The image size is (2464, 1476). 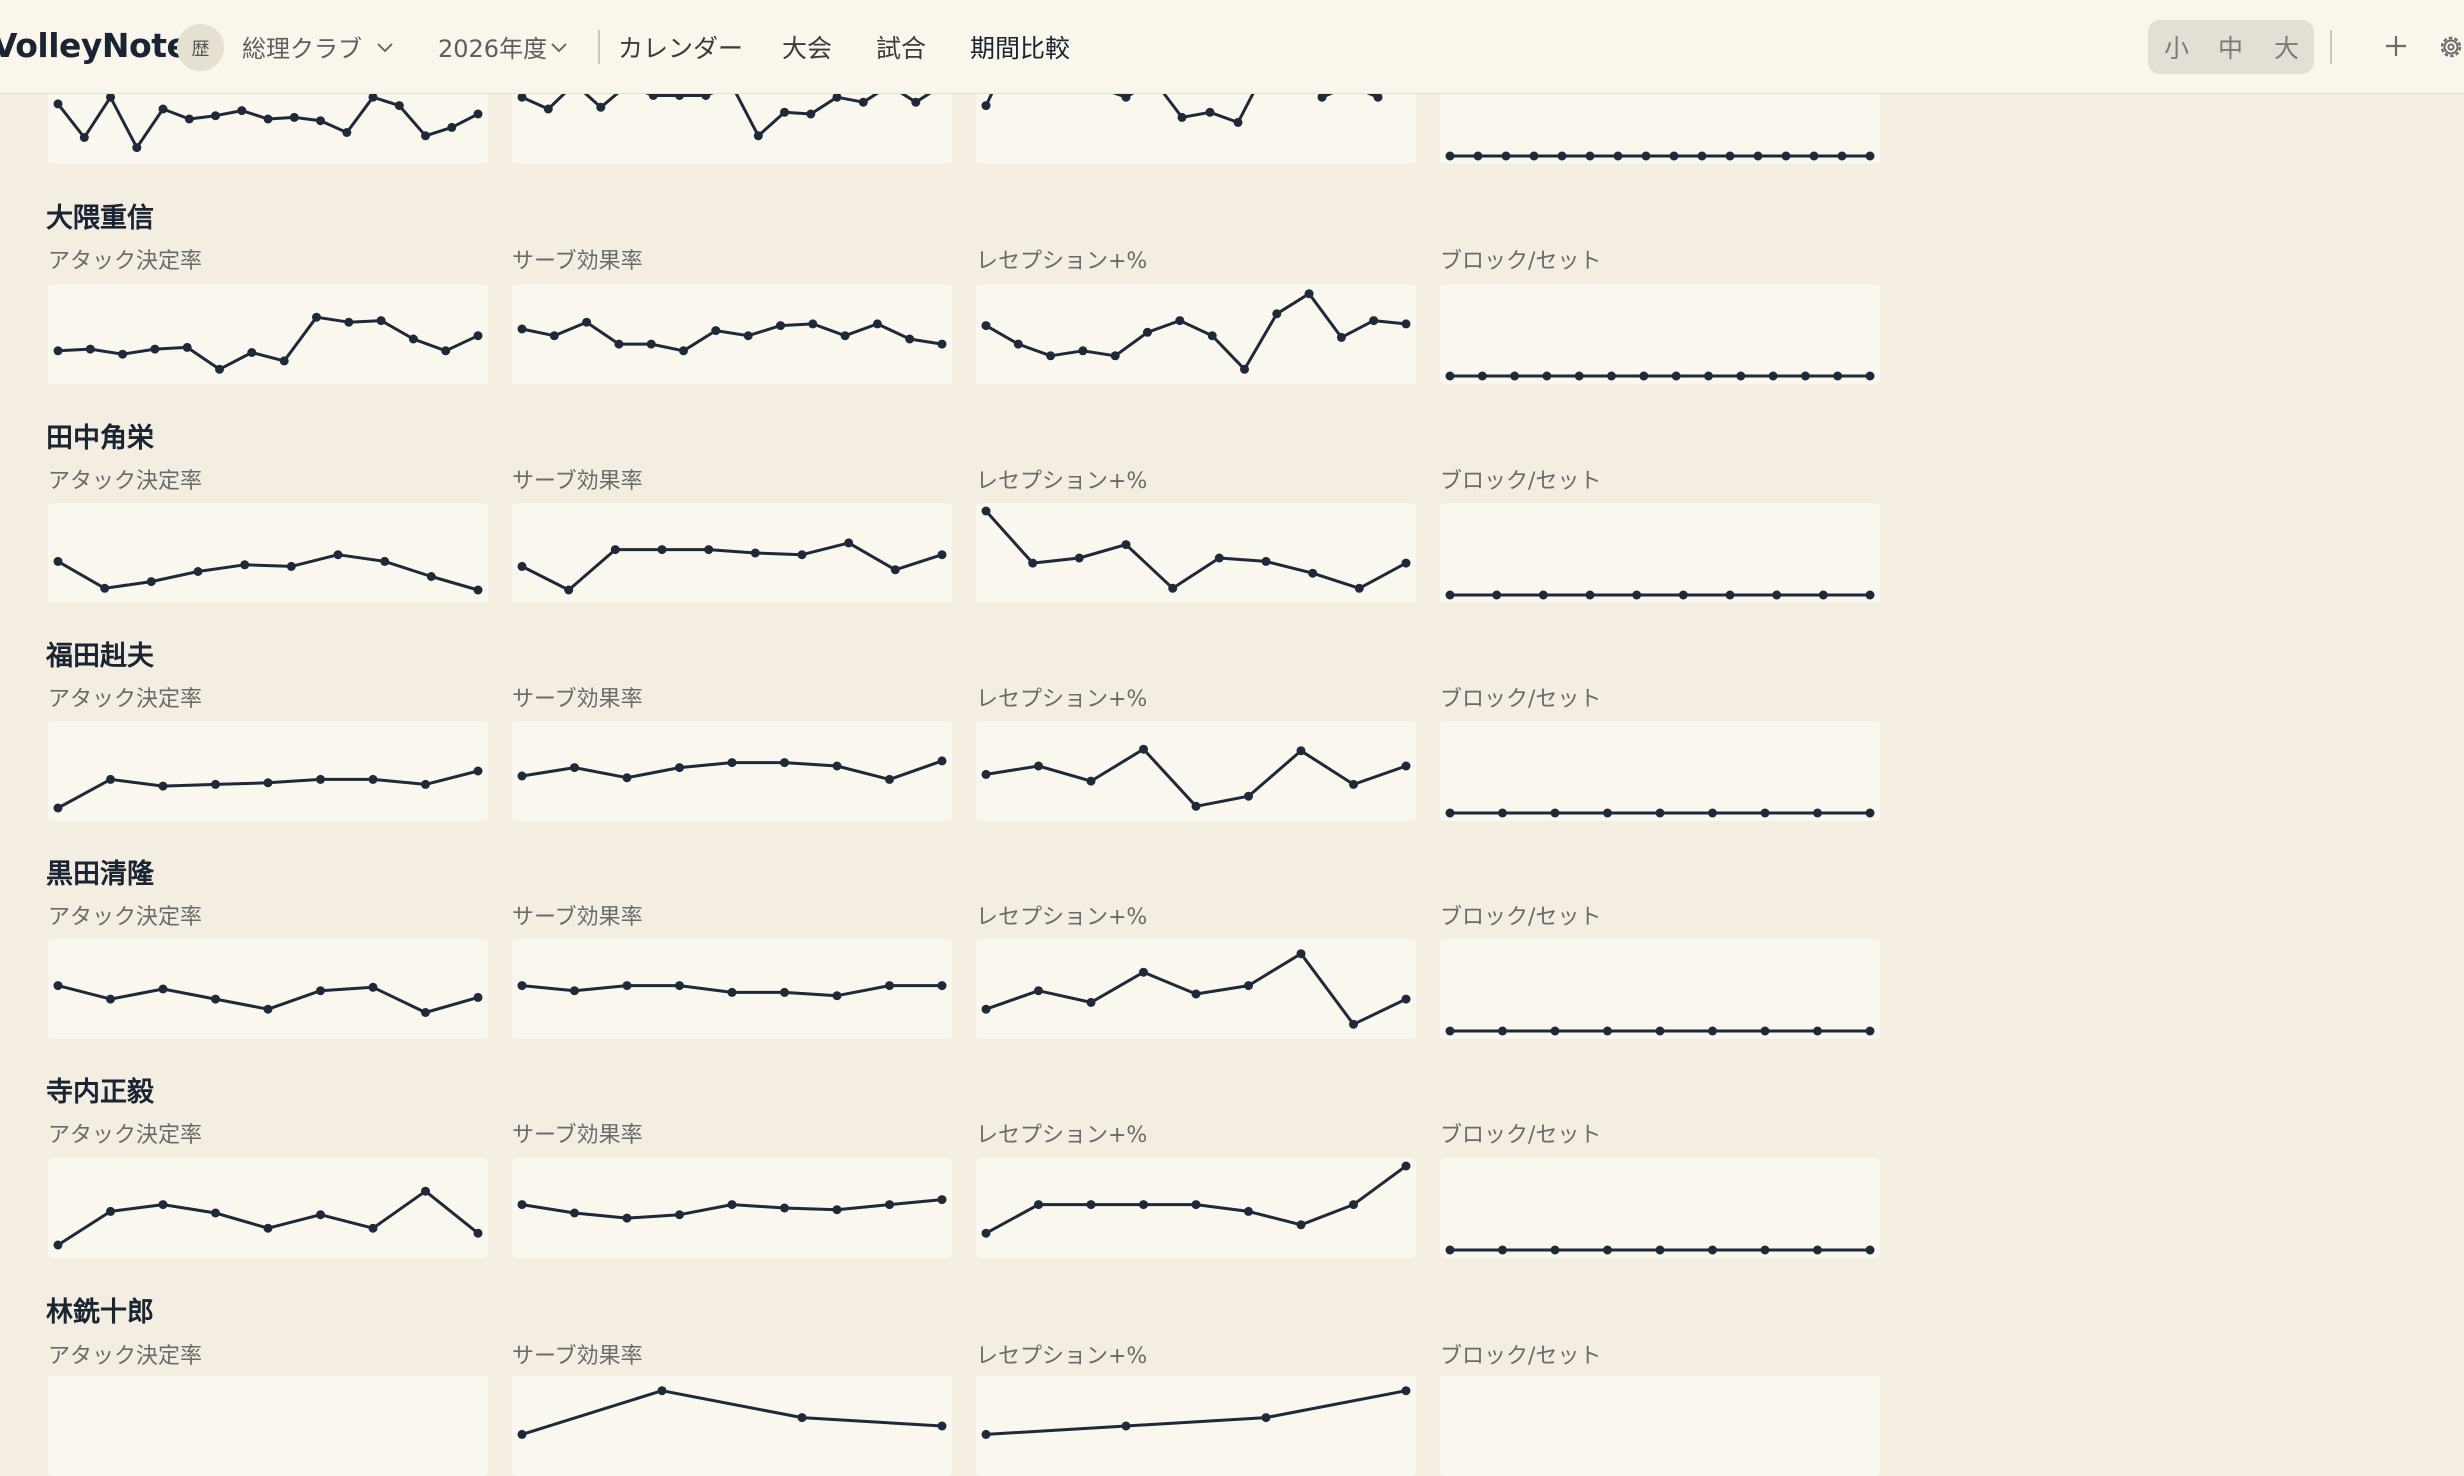 I want to click on nav-tournament: 大会, so click(x=807, y=47).